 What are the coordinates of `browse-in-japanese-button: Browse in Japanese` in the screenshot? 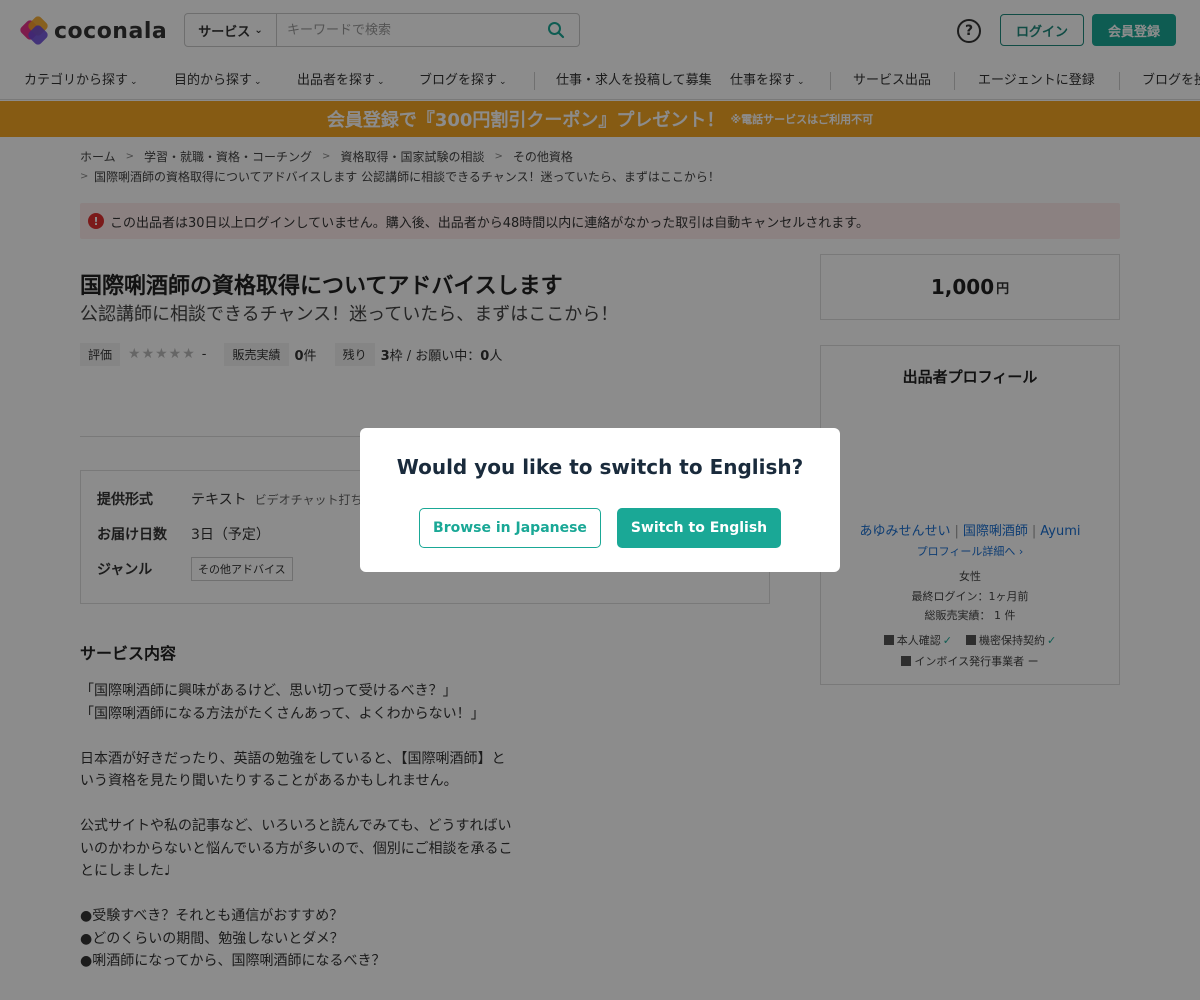 It's located at (510, 528).